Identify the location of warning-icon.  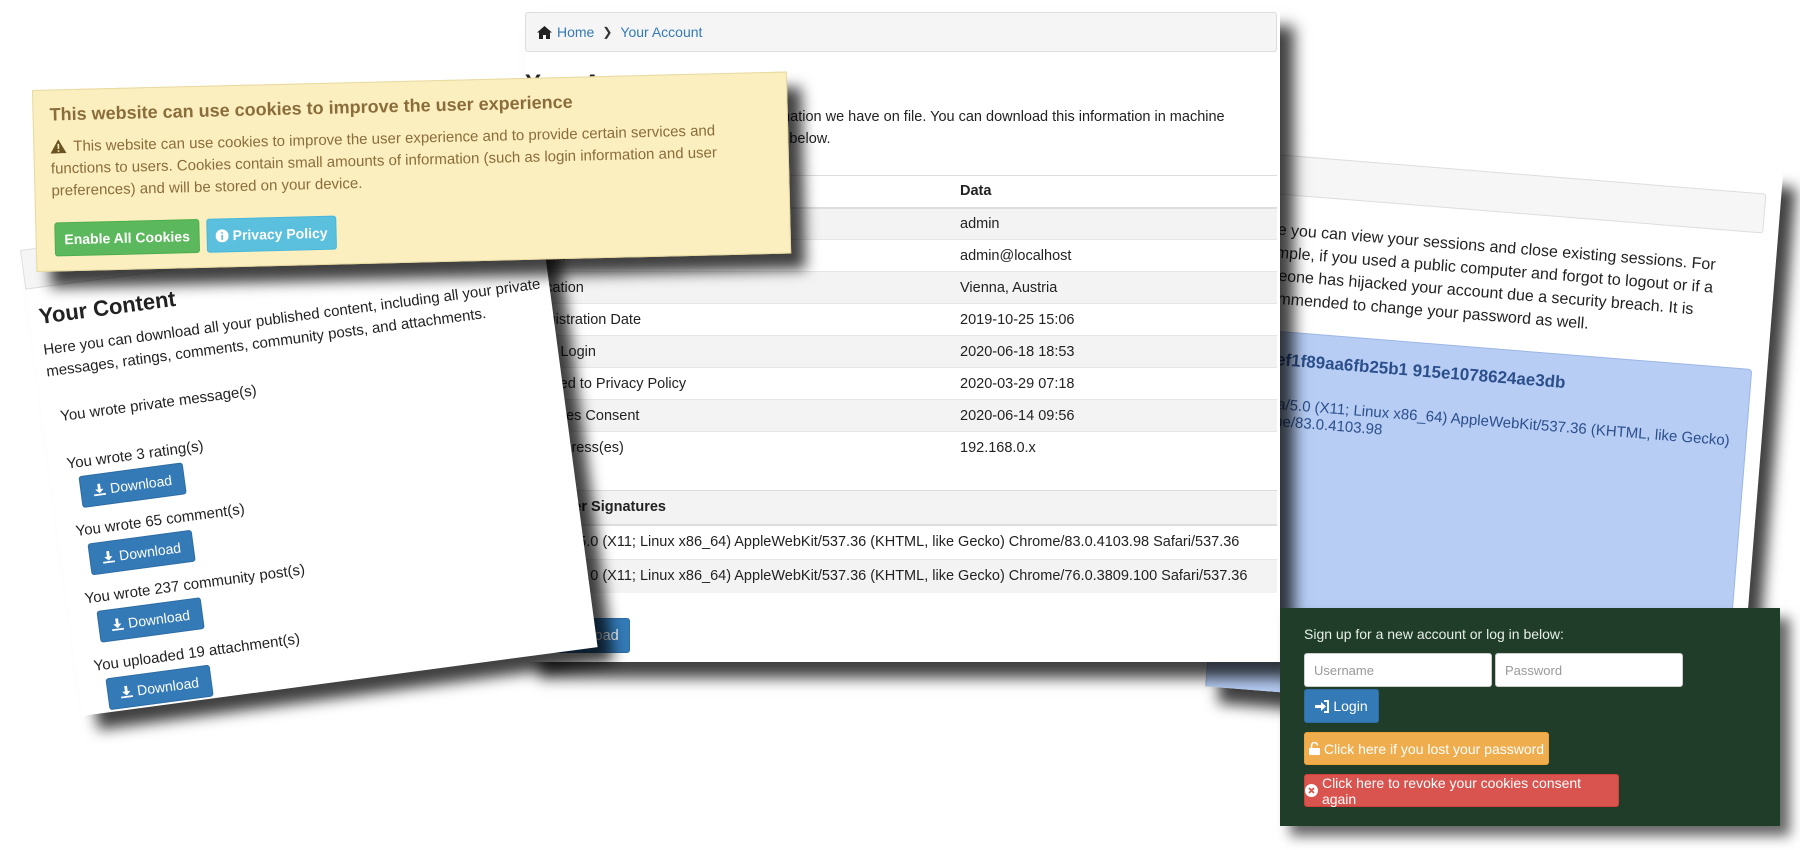
(58, 146).